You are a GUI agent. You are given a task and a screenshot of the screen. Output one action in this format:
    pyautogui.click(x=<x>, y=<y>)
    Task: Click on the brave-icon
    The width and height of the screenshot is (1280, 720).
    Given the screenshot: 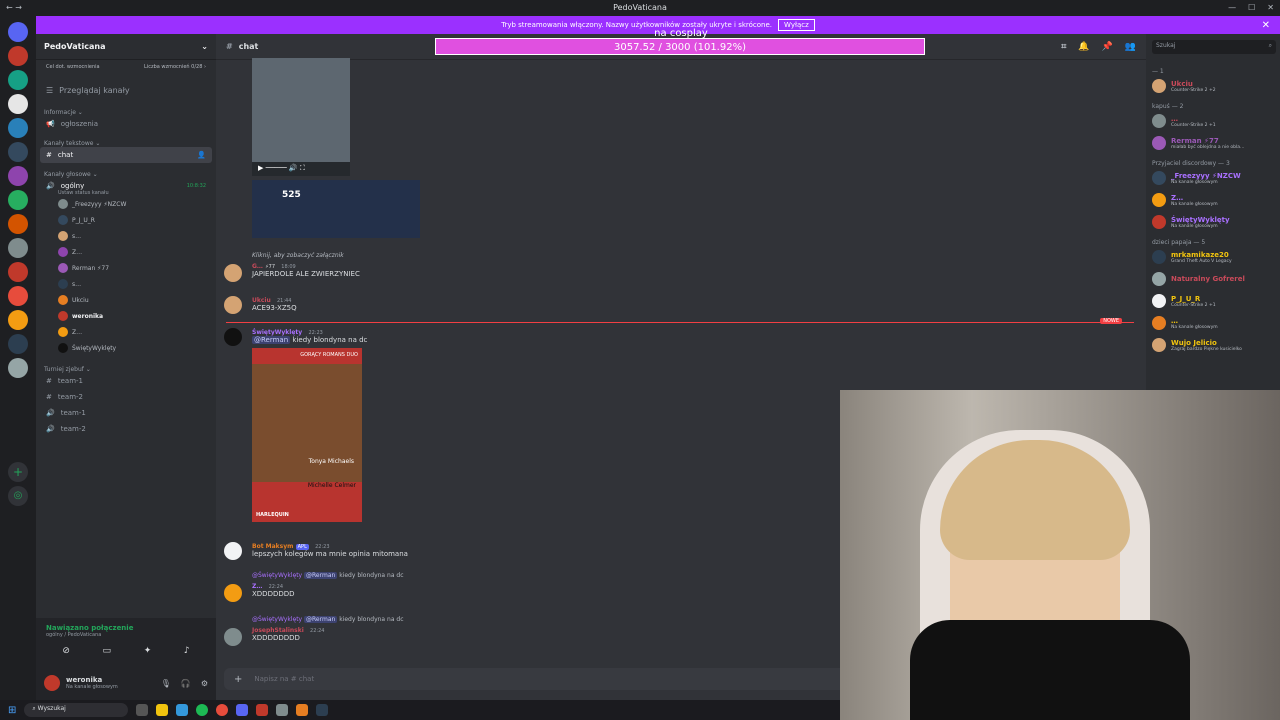 What is the action you would take?
    pyautogui.click(x=302, y=710)
    